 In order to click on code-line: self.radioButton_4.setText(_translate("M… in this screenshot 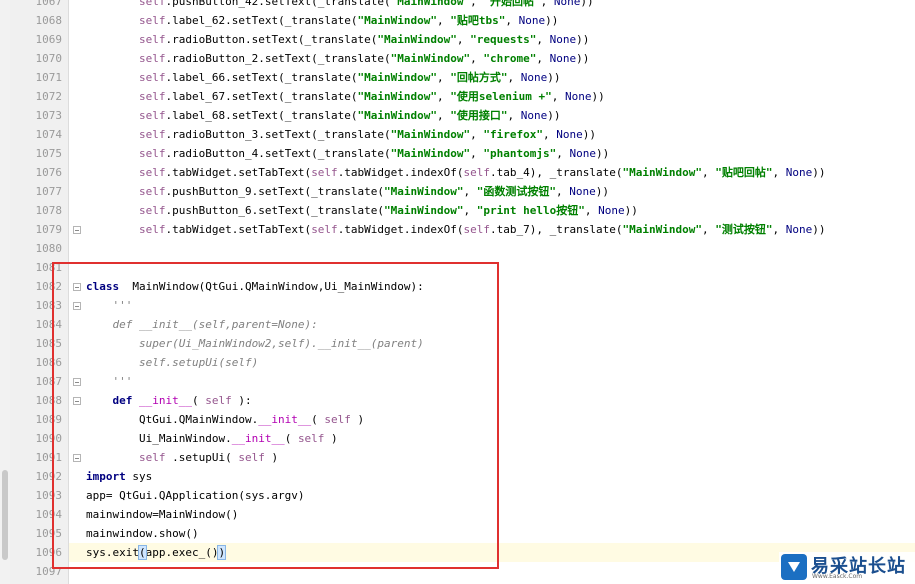, I will do `click(492, 153)`.